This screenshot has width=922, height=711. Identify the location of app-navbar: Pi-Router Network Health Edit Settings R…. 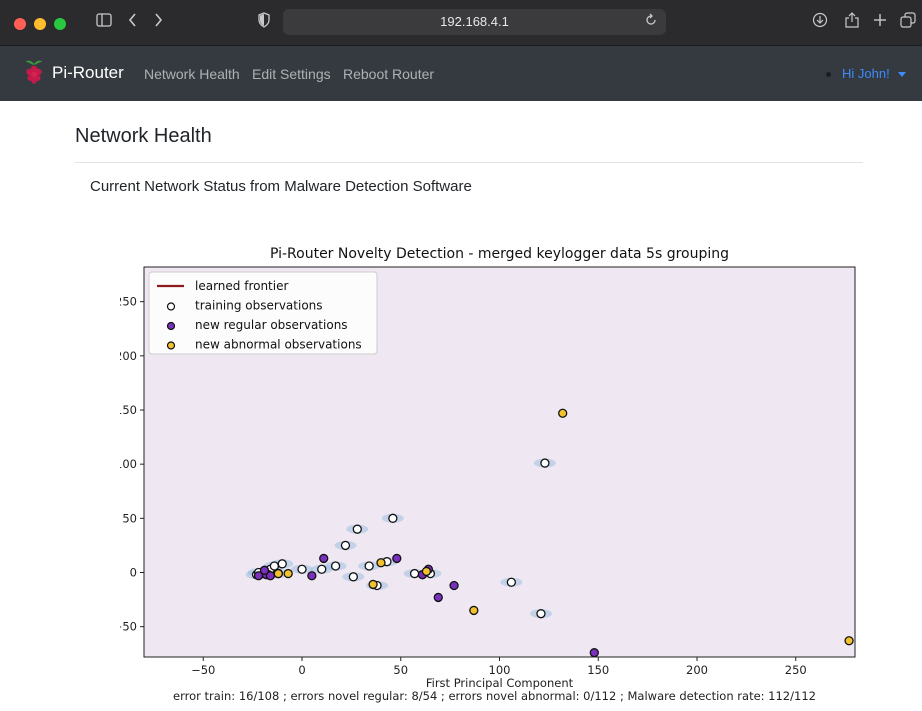
(461, 73).